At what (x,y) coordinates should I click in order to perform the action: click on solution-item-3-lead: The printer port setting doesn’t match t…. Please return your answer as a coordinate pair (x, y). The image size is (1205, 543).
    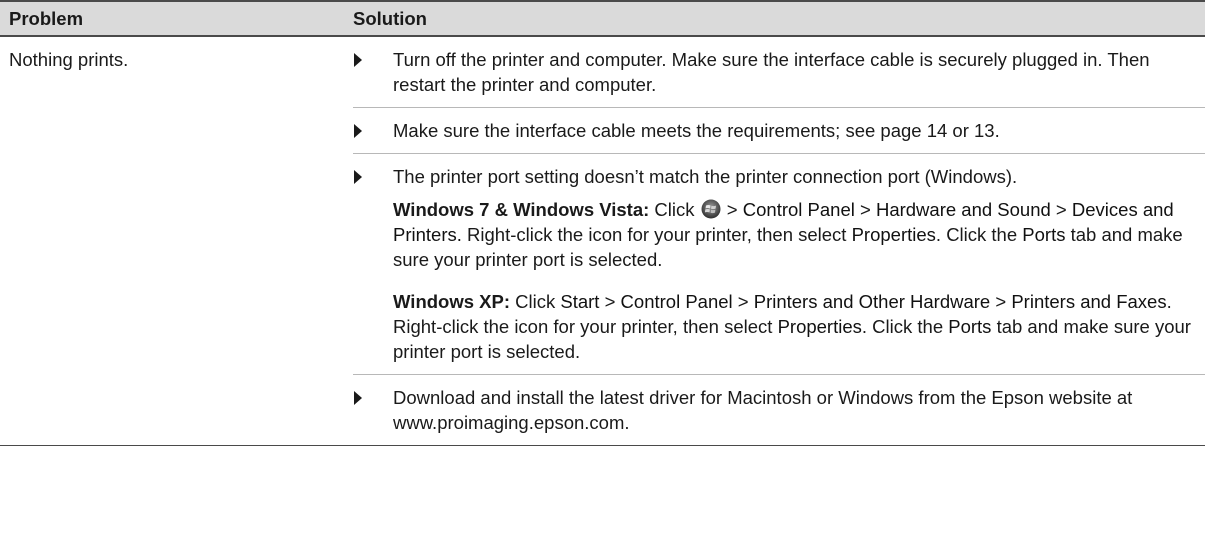
    Looking at the image, I should click on (705, 176).